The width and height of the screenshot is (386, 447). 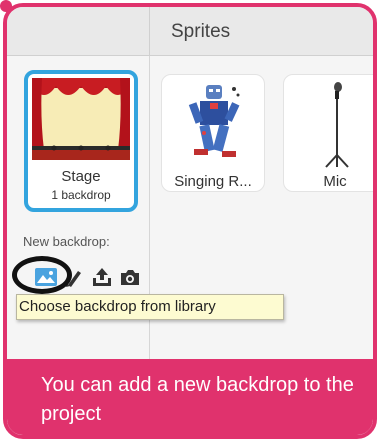 What do you see at coordinates (150, 307) in the screenshot?
I see `tooltip: Choose backdrop from library` at bounding box center [150, 307].